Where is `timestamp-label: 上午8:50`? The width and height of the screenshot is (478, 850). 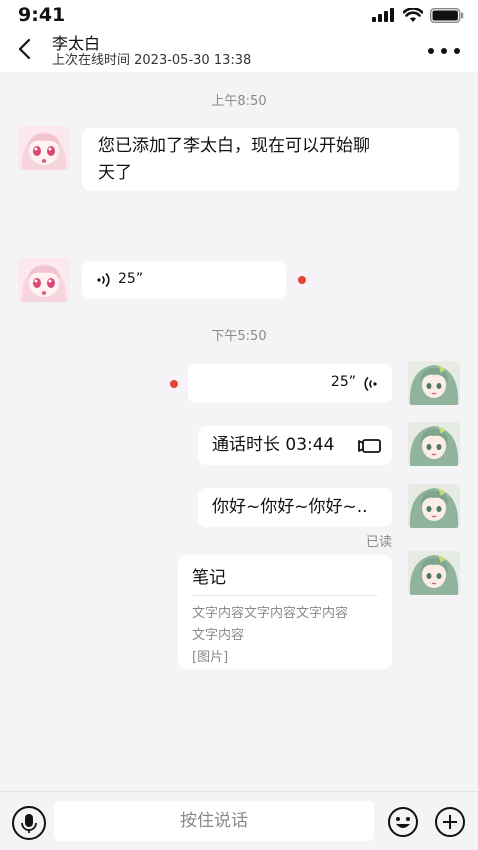
timestamp-label: 上午8:50 is located at coordinates (239, 101).